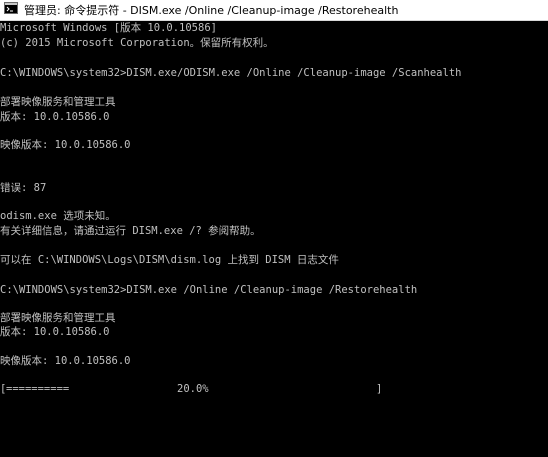 This screenshot has height=457, width=548. I want to click on progress-bracket-close: ], so click(379, 389).